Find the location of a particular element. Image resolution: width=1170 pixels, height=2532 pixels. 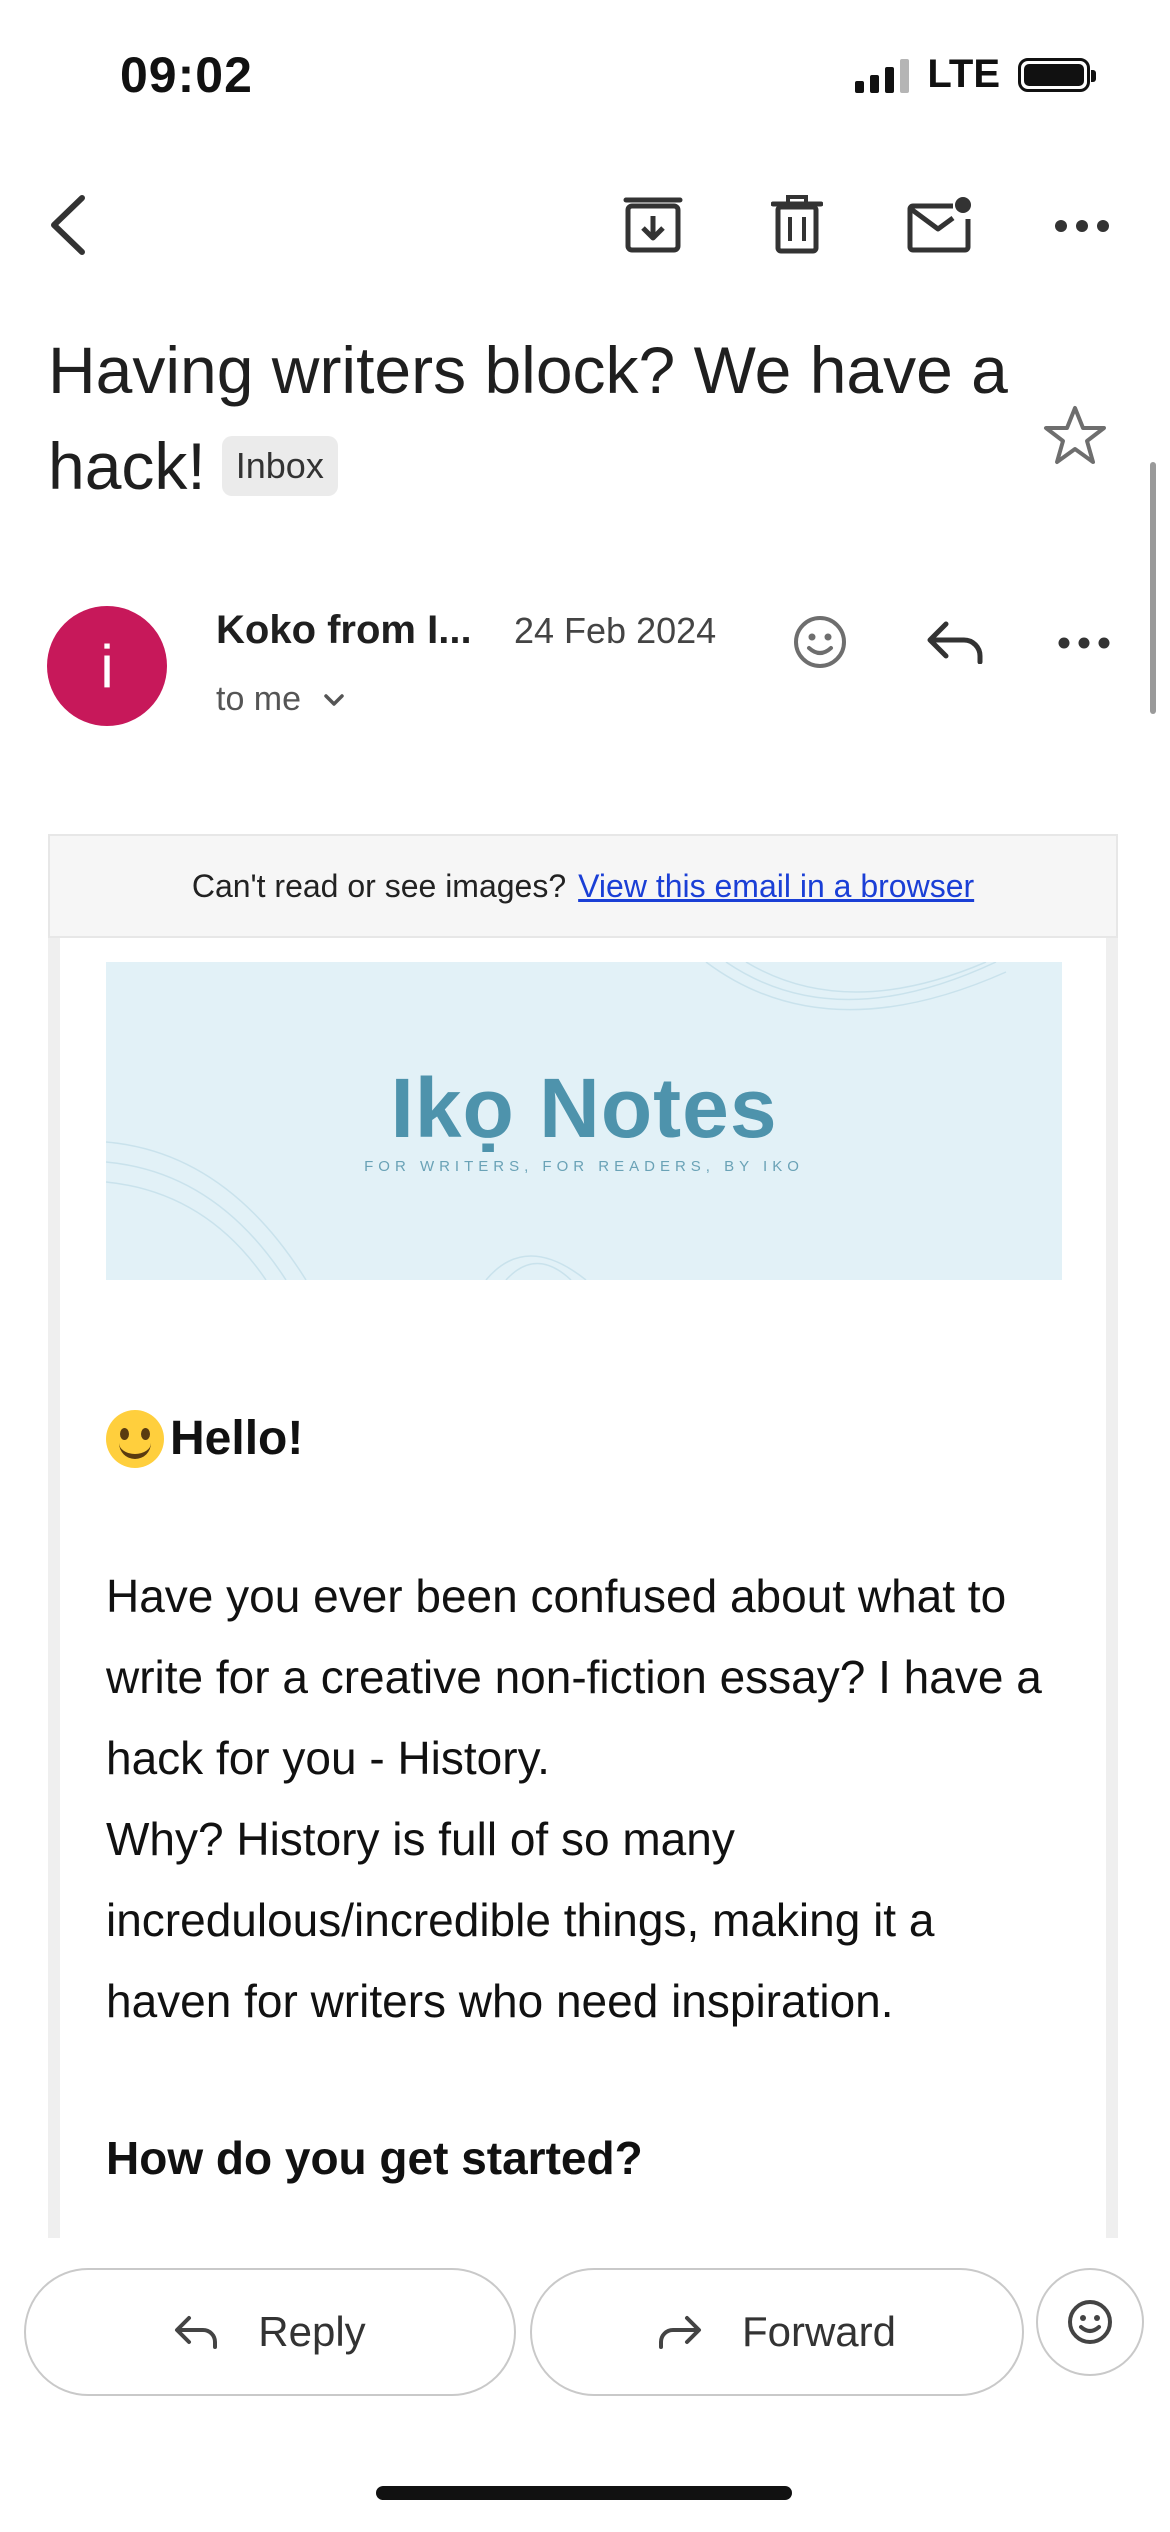

star-button is located at coordinates (1075, 435).